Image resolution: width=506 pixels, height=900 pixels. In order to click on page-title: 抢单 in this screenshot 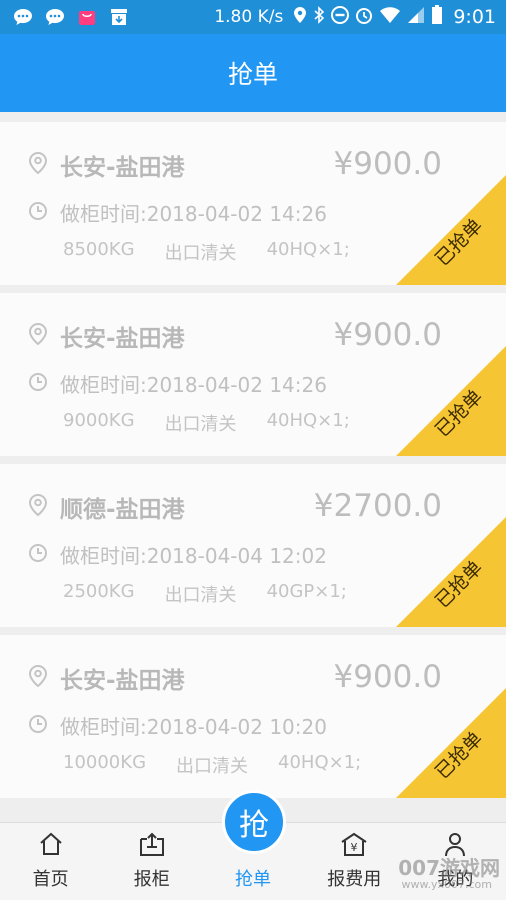, I will do `click(252, 74)`.